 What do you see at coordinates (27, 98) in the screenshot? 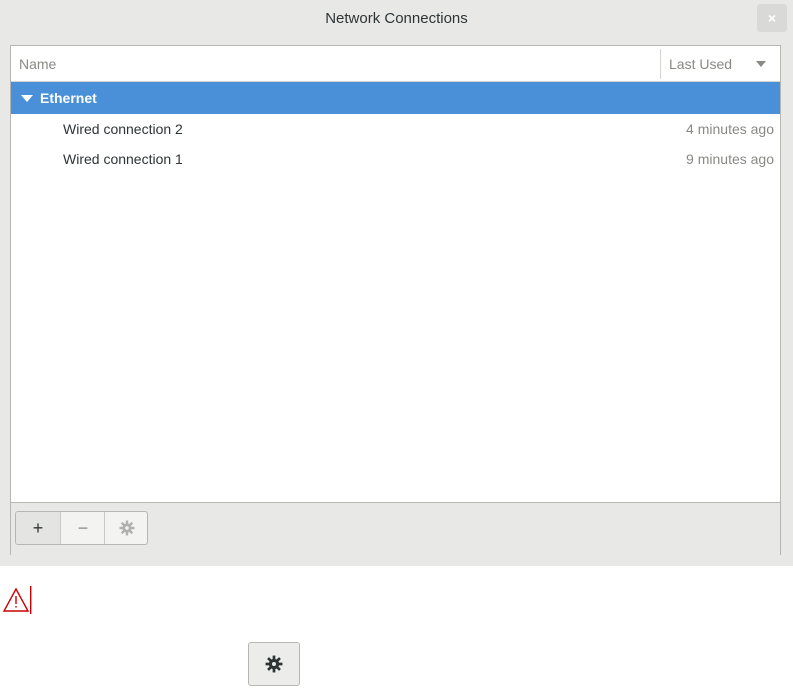
I see `expander-arrow-icon` at bounding box center [27, 98].